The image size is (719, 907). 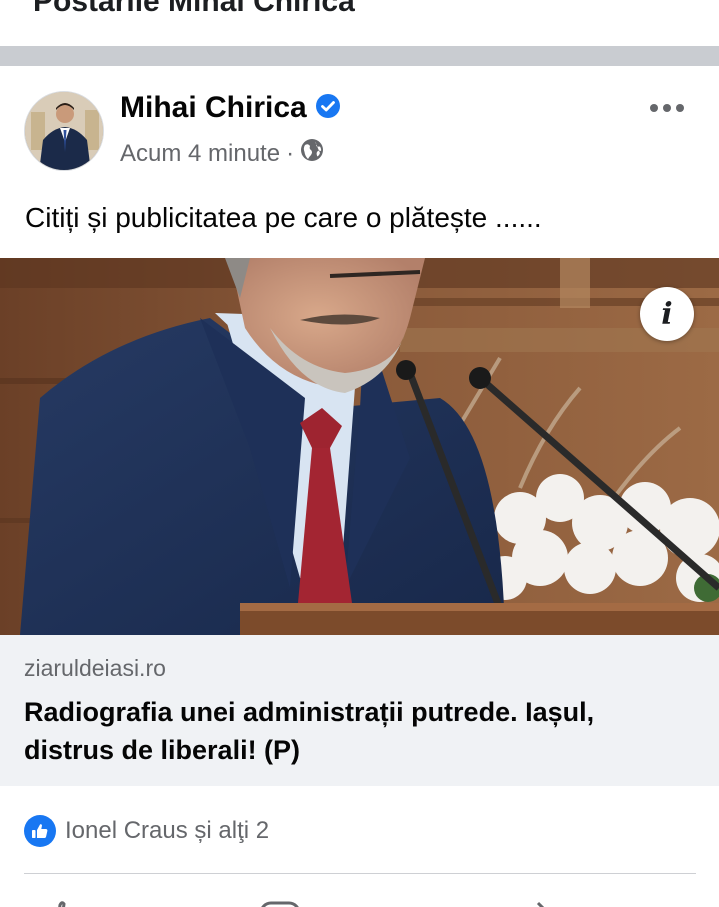 I want to click on info-icon: i, so click(x=667, y=314).